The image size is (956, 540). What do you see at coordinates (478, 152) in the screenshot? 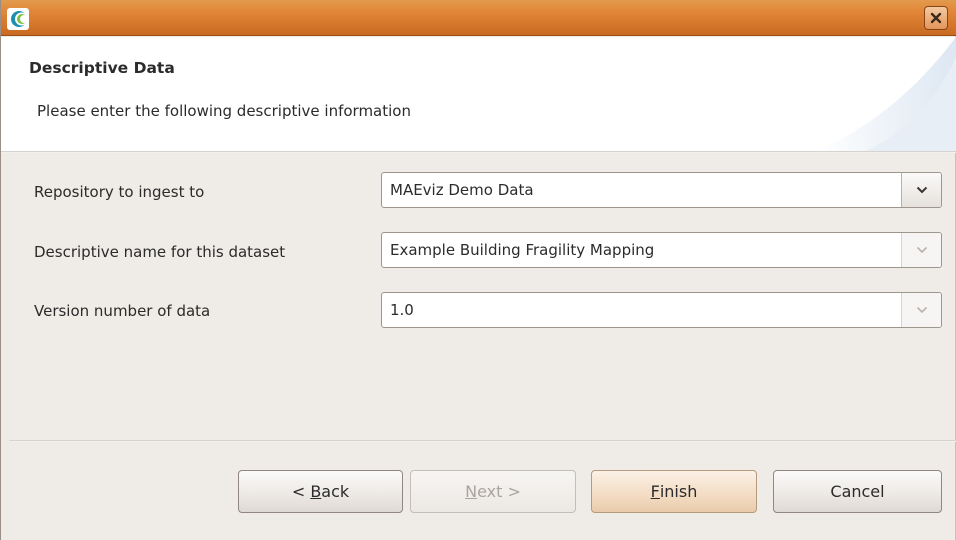
I see `header-divider` at bounding box center [478, 152].